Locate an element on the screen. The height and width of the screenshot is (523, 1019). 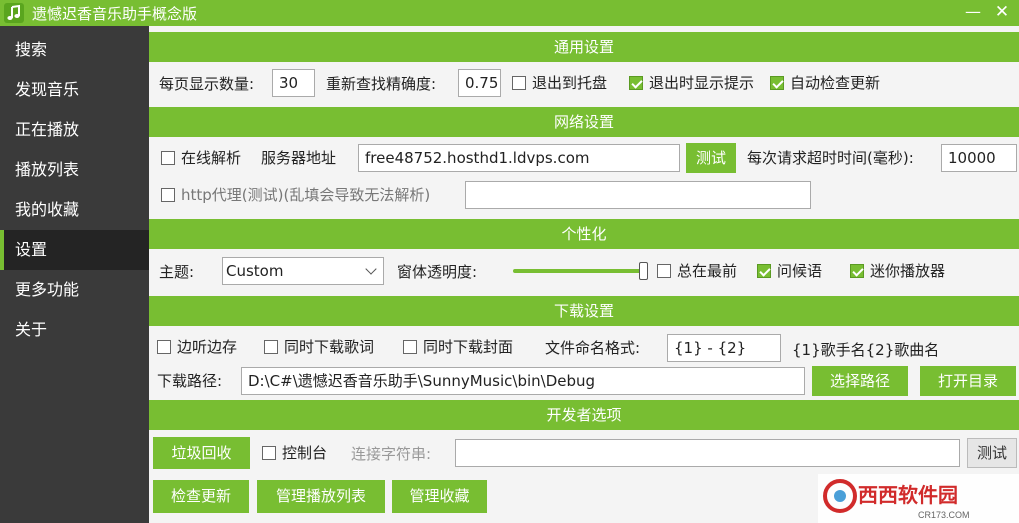
exit-tip-checkbox: 退出时显示提示 is located at coordinates (691, 83).